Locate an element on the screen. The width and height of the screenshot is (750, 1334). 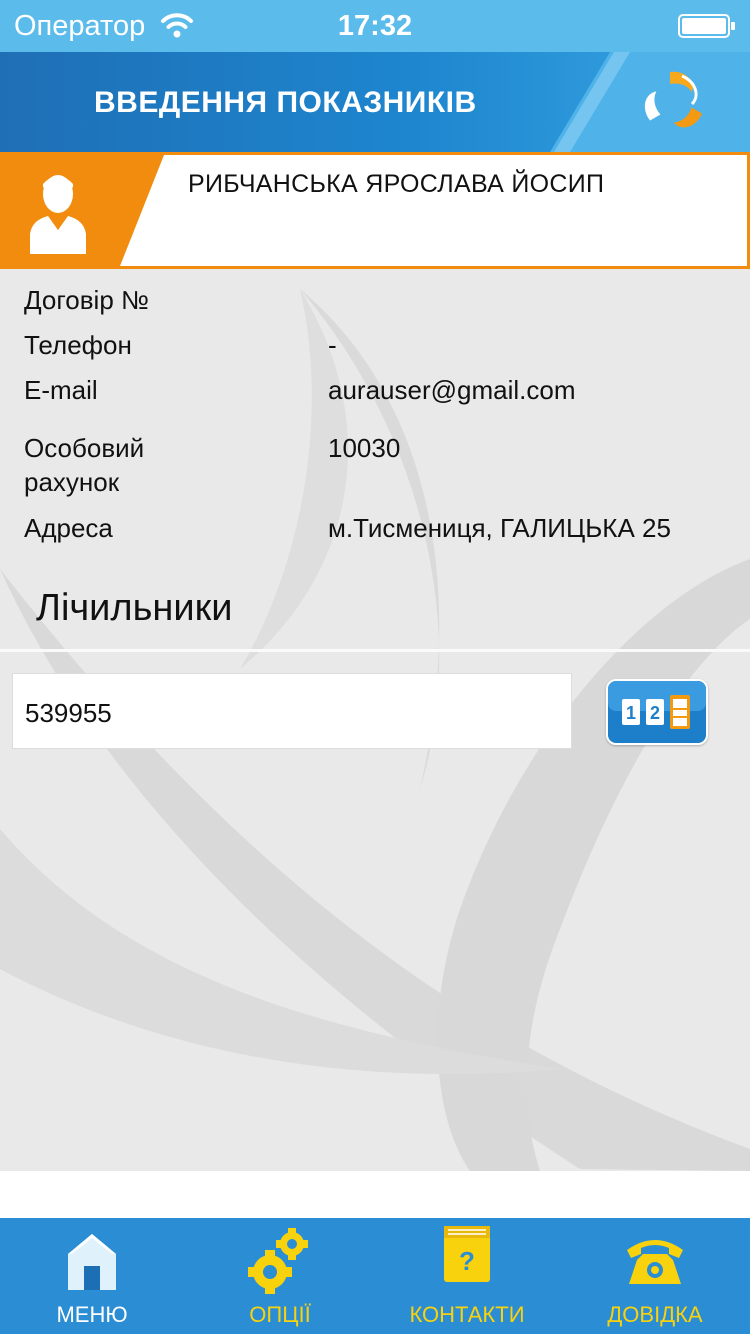
section-divider is located at coordinates (375, 650).